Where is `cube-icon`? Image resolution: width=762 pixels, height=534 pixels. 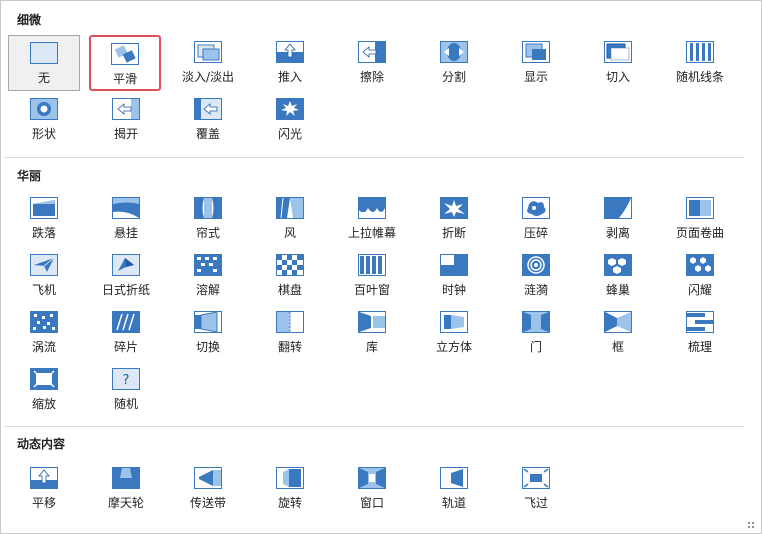
cube-icon is located at coordinates (454, 322).